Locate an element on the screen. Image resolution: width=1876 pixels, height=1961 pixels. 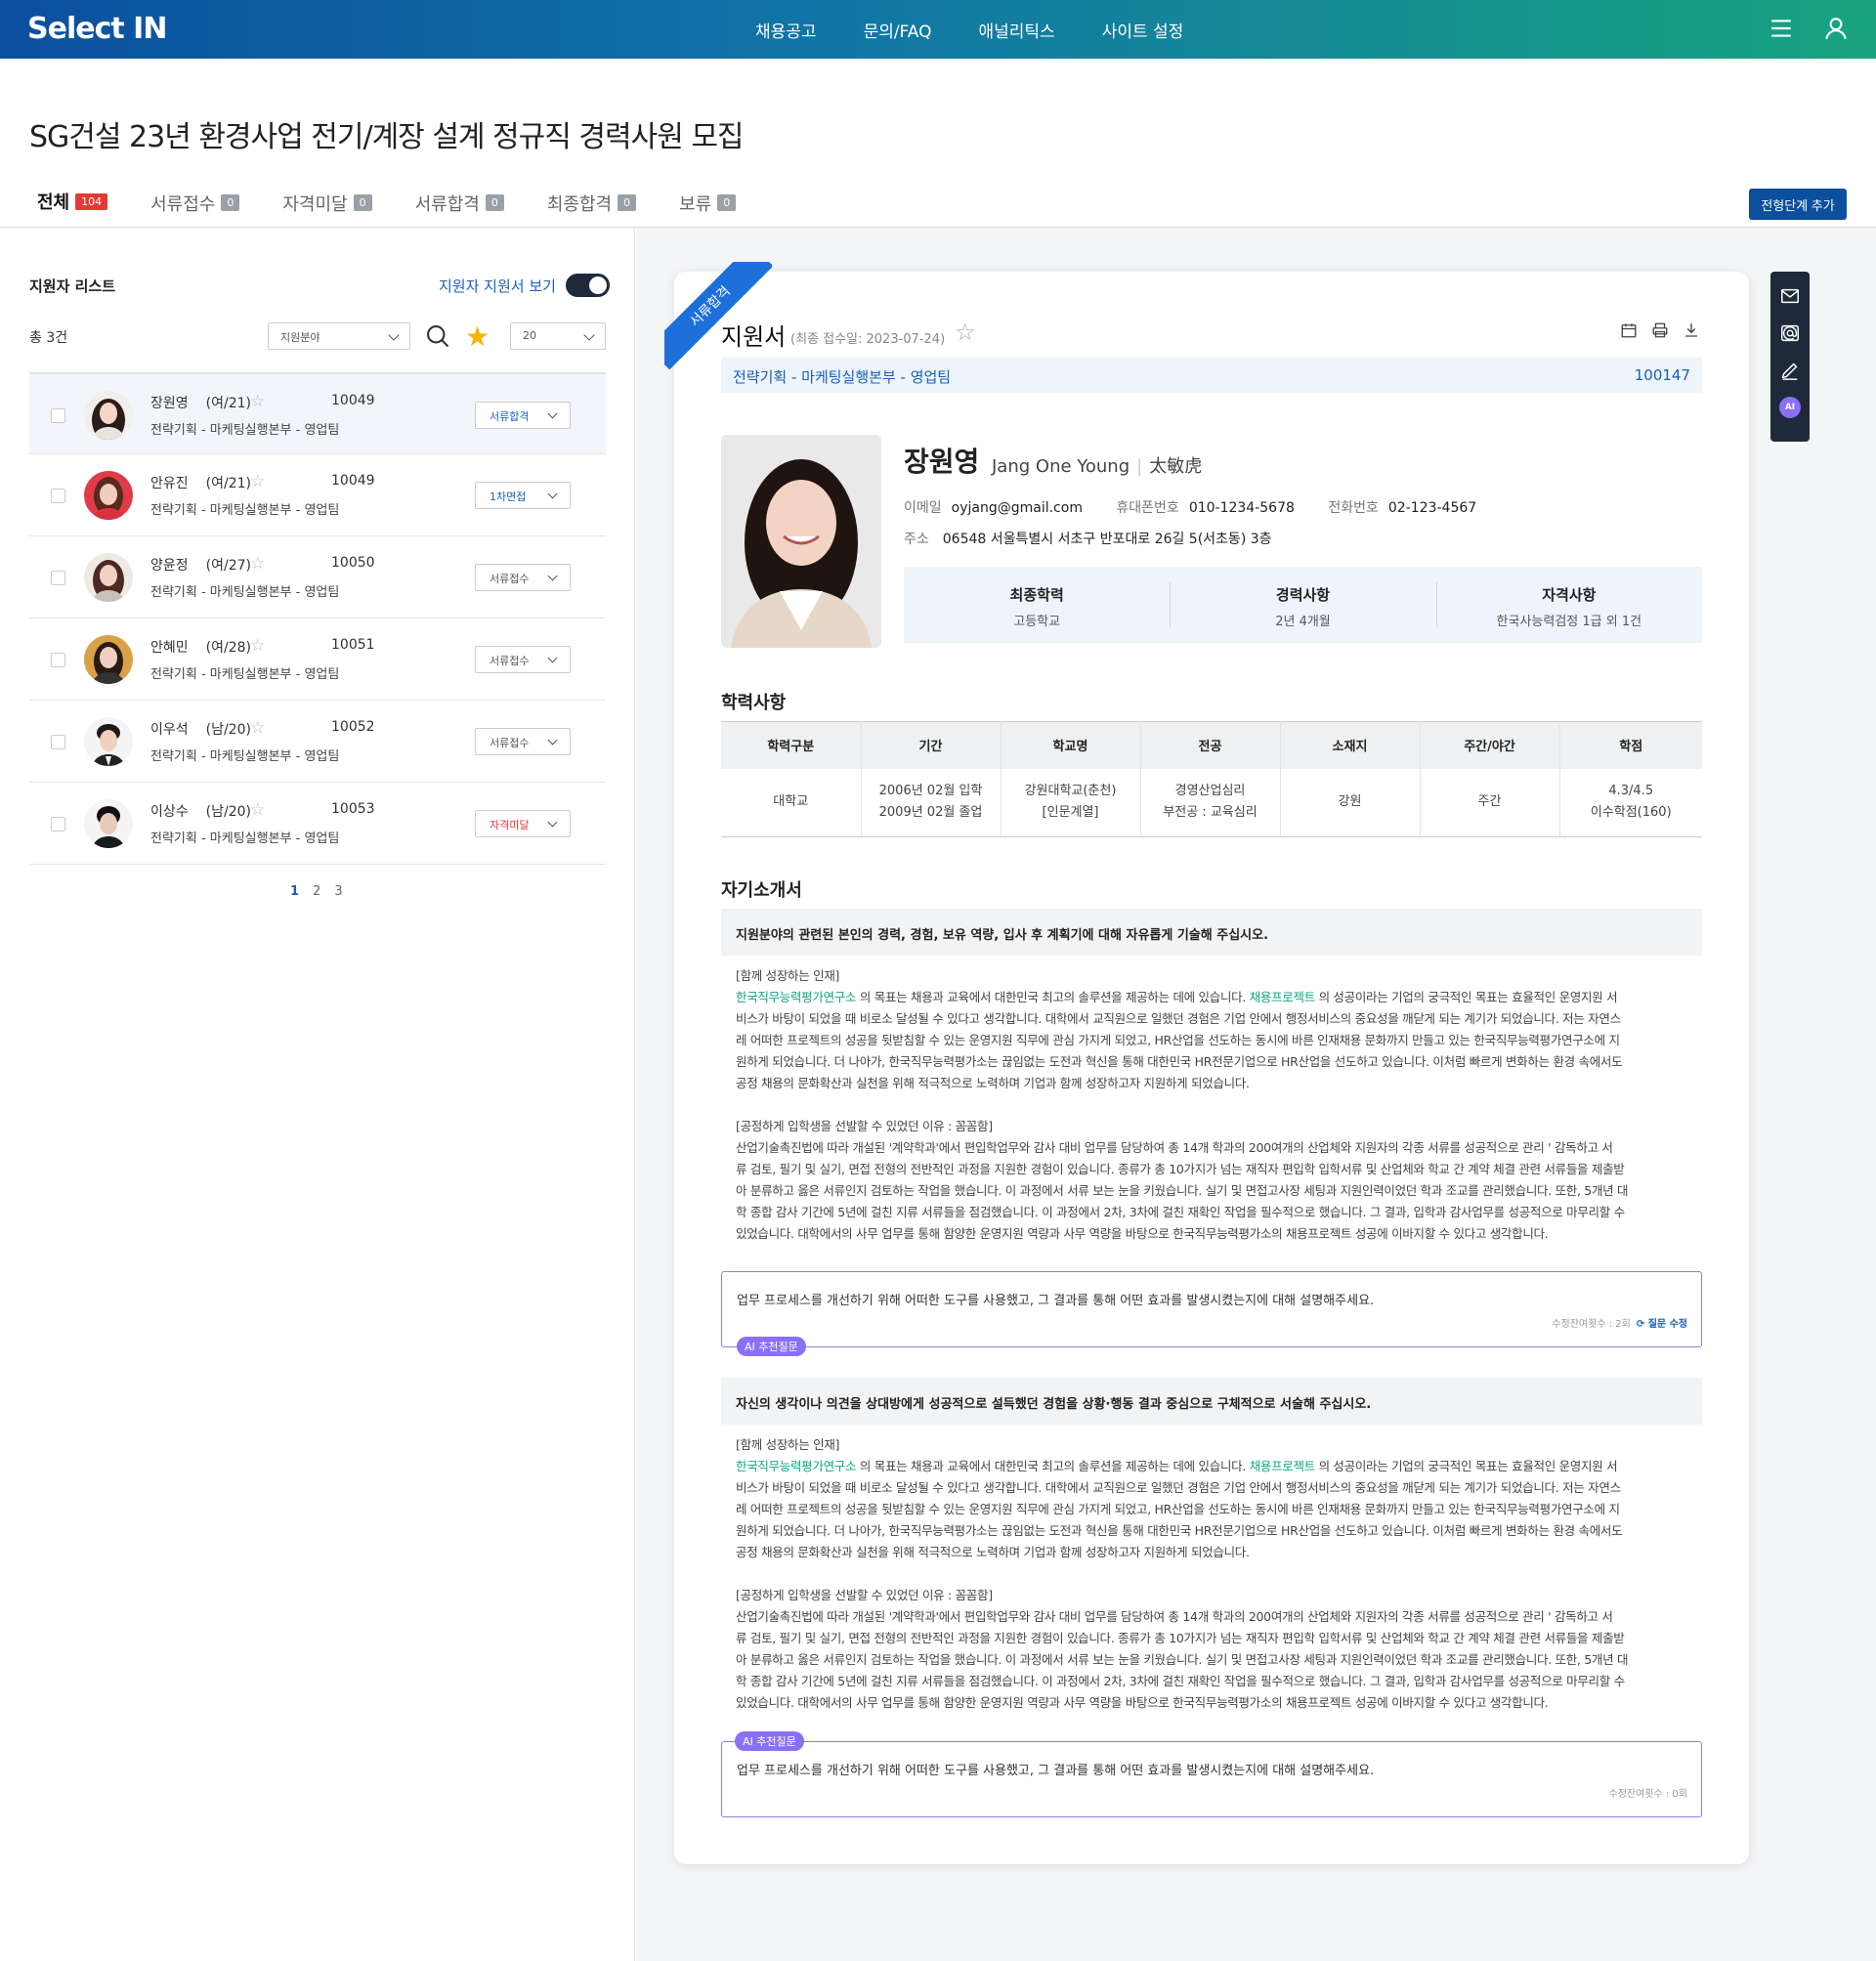
status-select: 자격미달 is located at coordinates (523, 824).